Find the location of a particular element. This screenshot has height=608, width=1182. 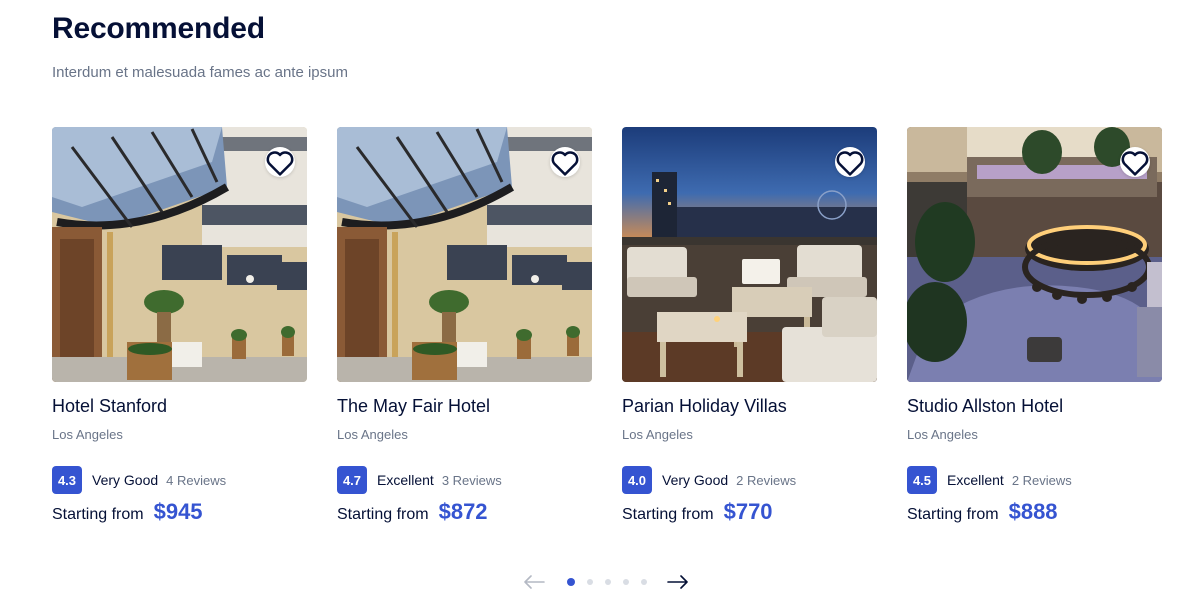

pagination-dots is located at coordinates (607, 582).